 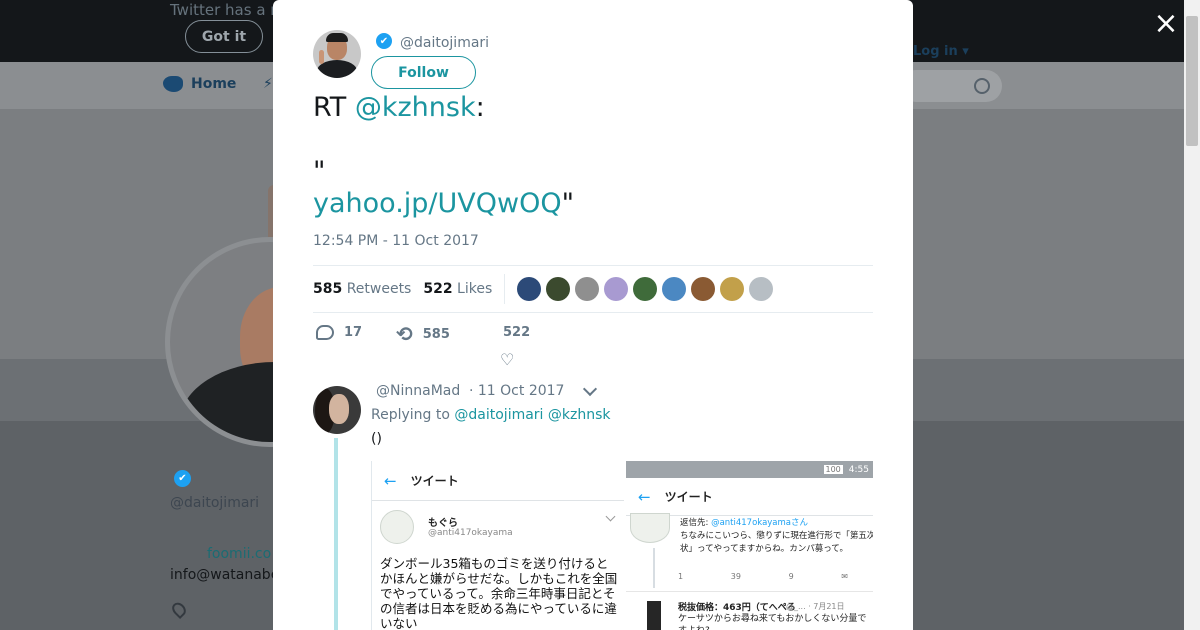 What do you see at coordinates (654, 615) in the screenshot?
I see `book-thumbnail` at bounding box center [654, 615].